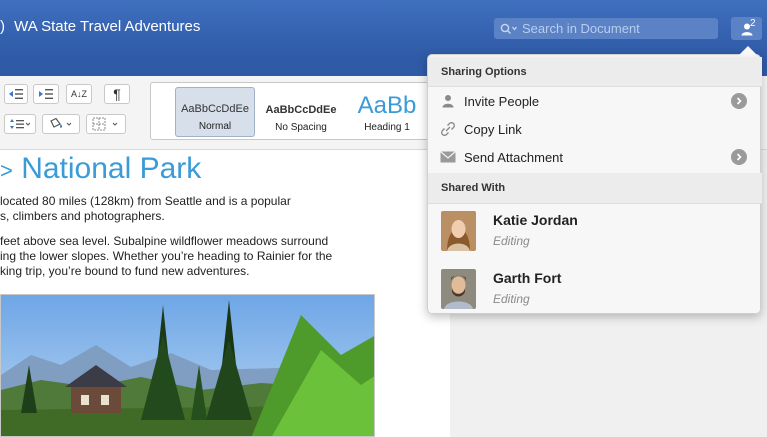 The width and height of the screenshot is (767, 437). I want to click on shared-person-row: Katie Jordan Editing, so click(595, 233).